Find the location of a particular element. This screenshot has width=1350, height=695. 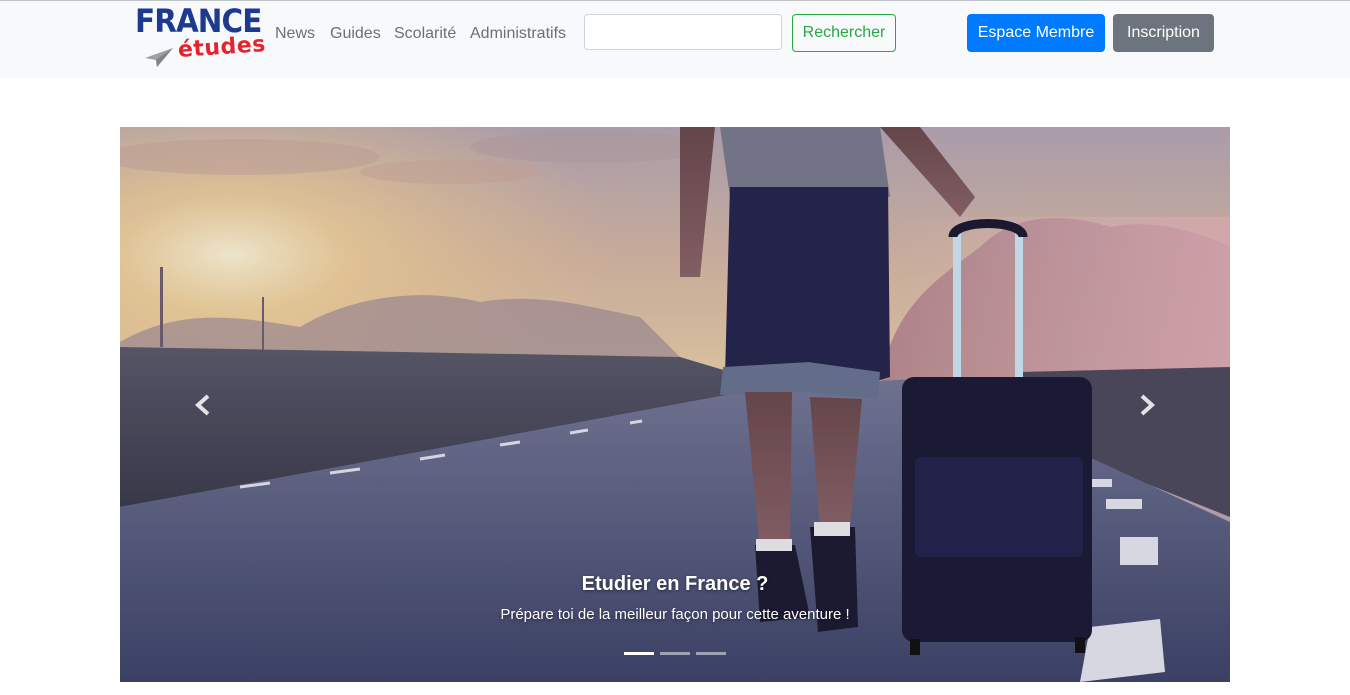

logo-text-etudes: études is located at coordinates (222, 47).